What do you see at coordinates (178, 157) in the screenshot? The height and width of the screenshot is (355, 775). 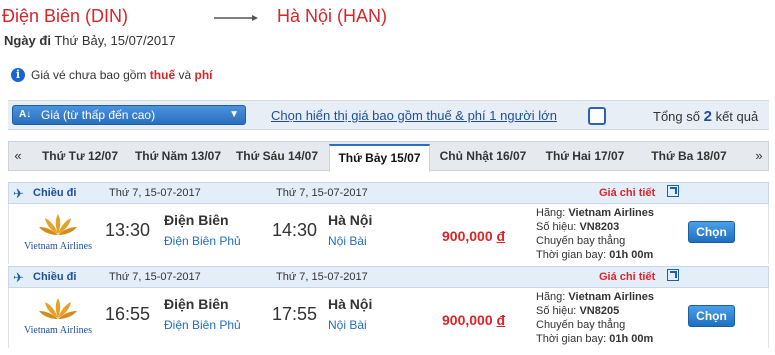 I see `date-tab-1: Thứ Năm 13/07` at bounding box center [178, 157].